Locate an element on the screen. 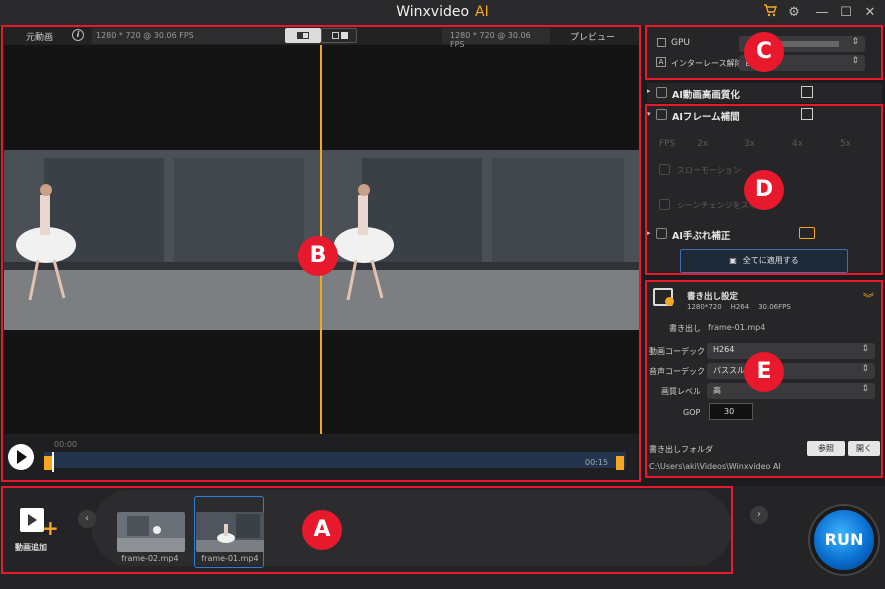  apply-all-button: ▣ 全てに適用する is located at coordinates (764, 261).